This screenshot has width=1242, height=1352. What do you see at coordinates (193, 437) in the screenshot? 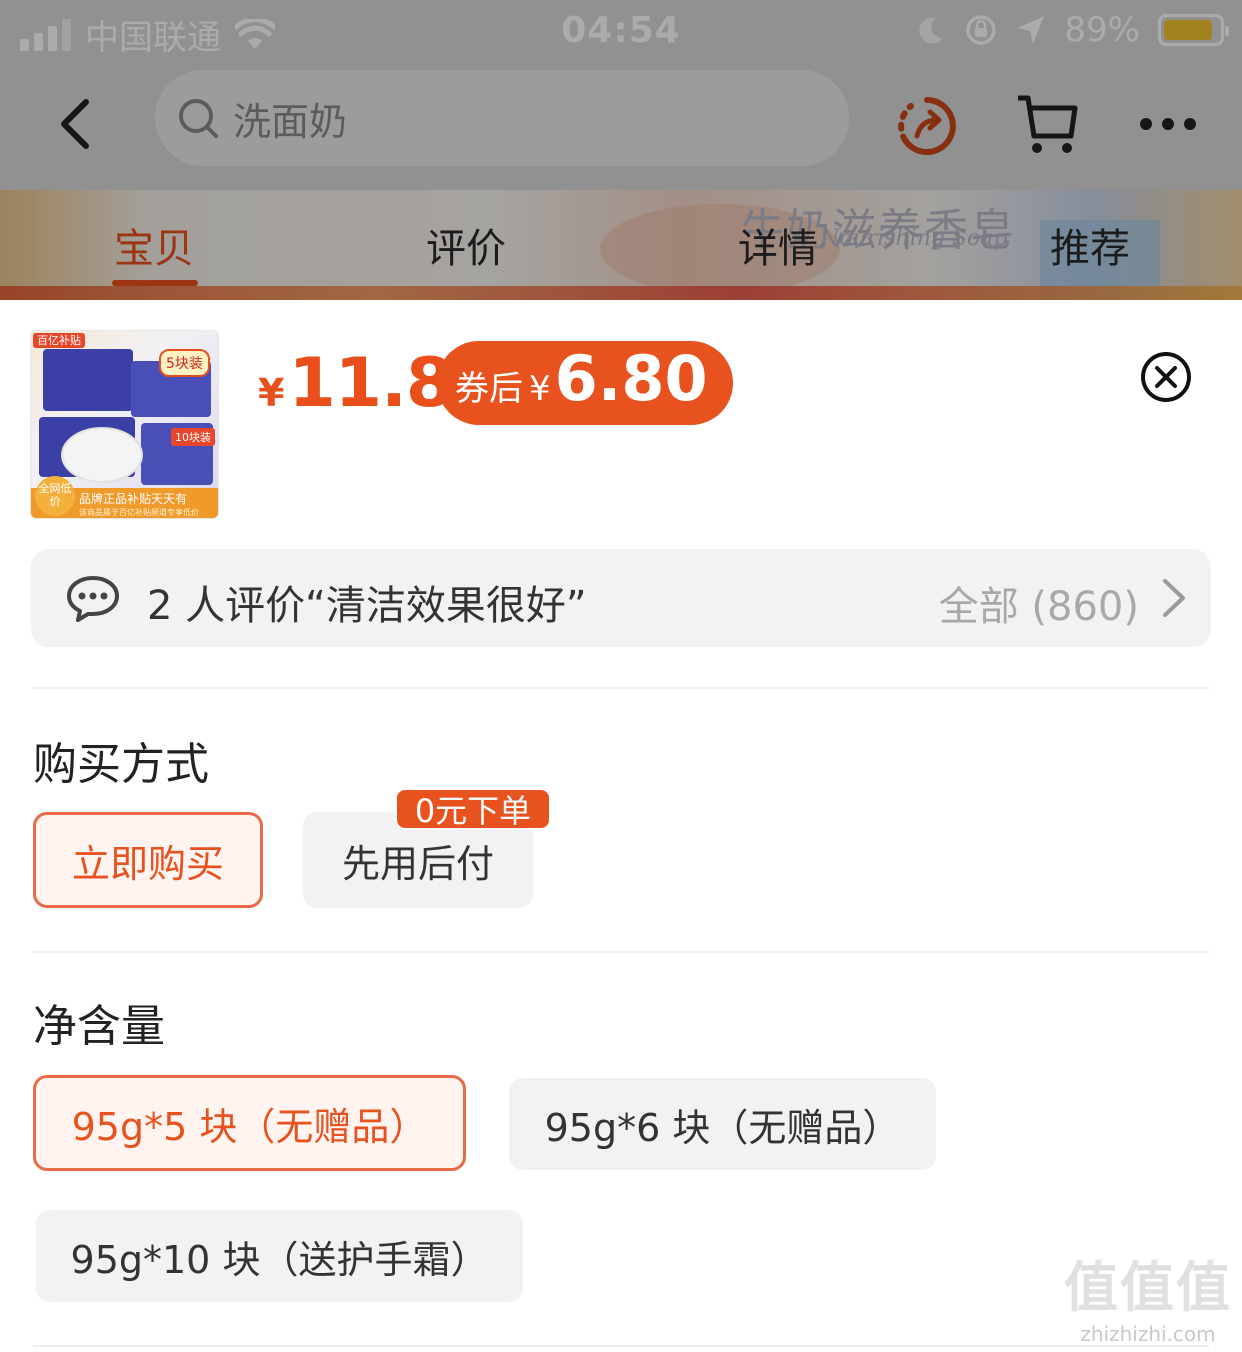
I see `thumb-pack10-tag: 10块装` at bounding box center [193, 437].